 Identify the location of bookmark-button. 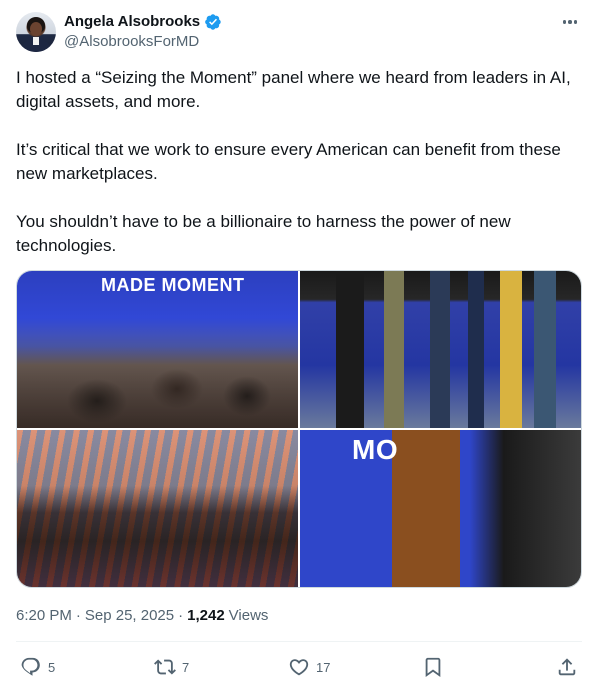
(433, 667).